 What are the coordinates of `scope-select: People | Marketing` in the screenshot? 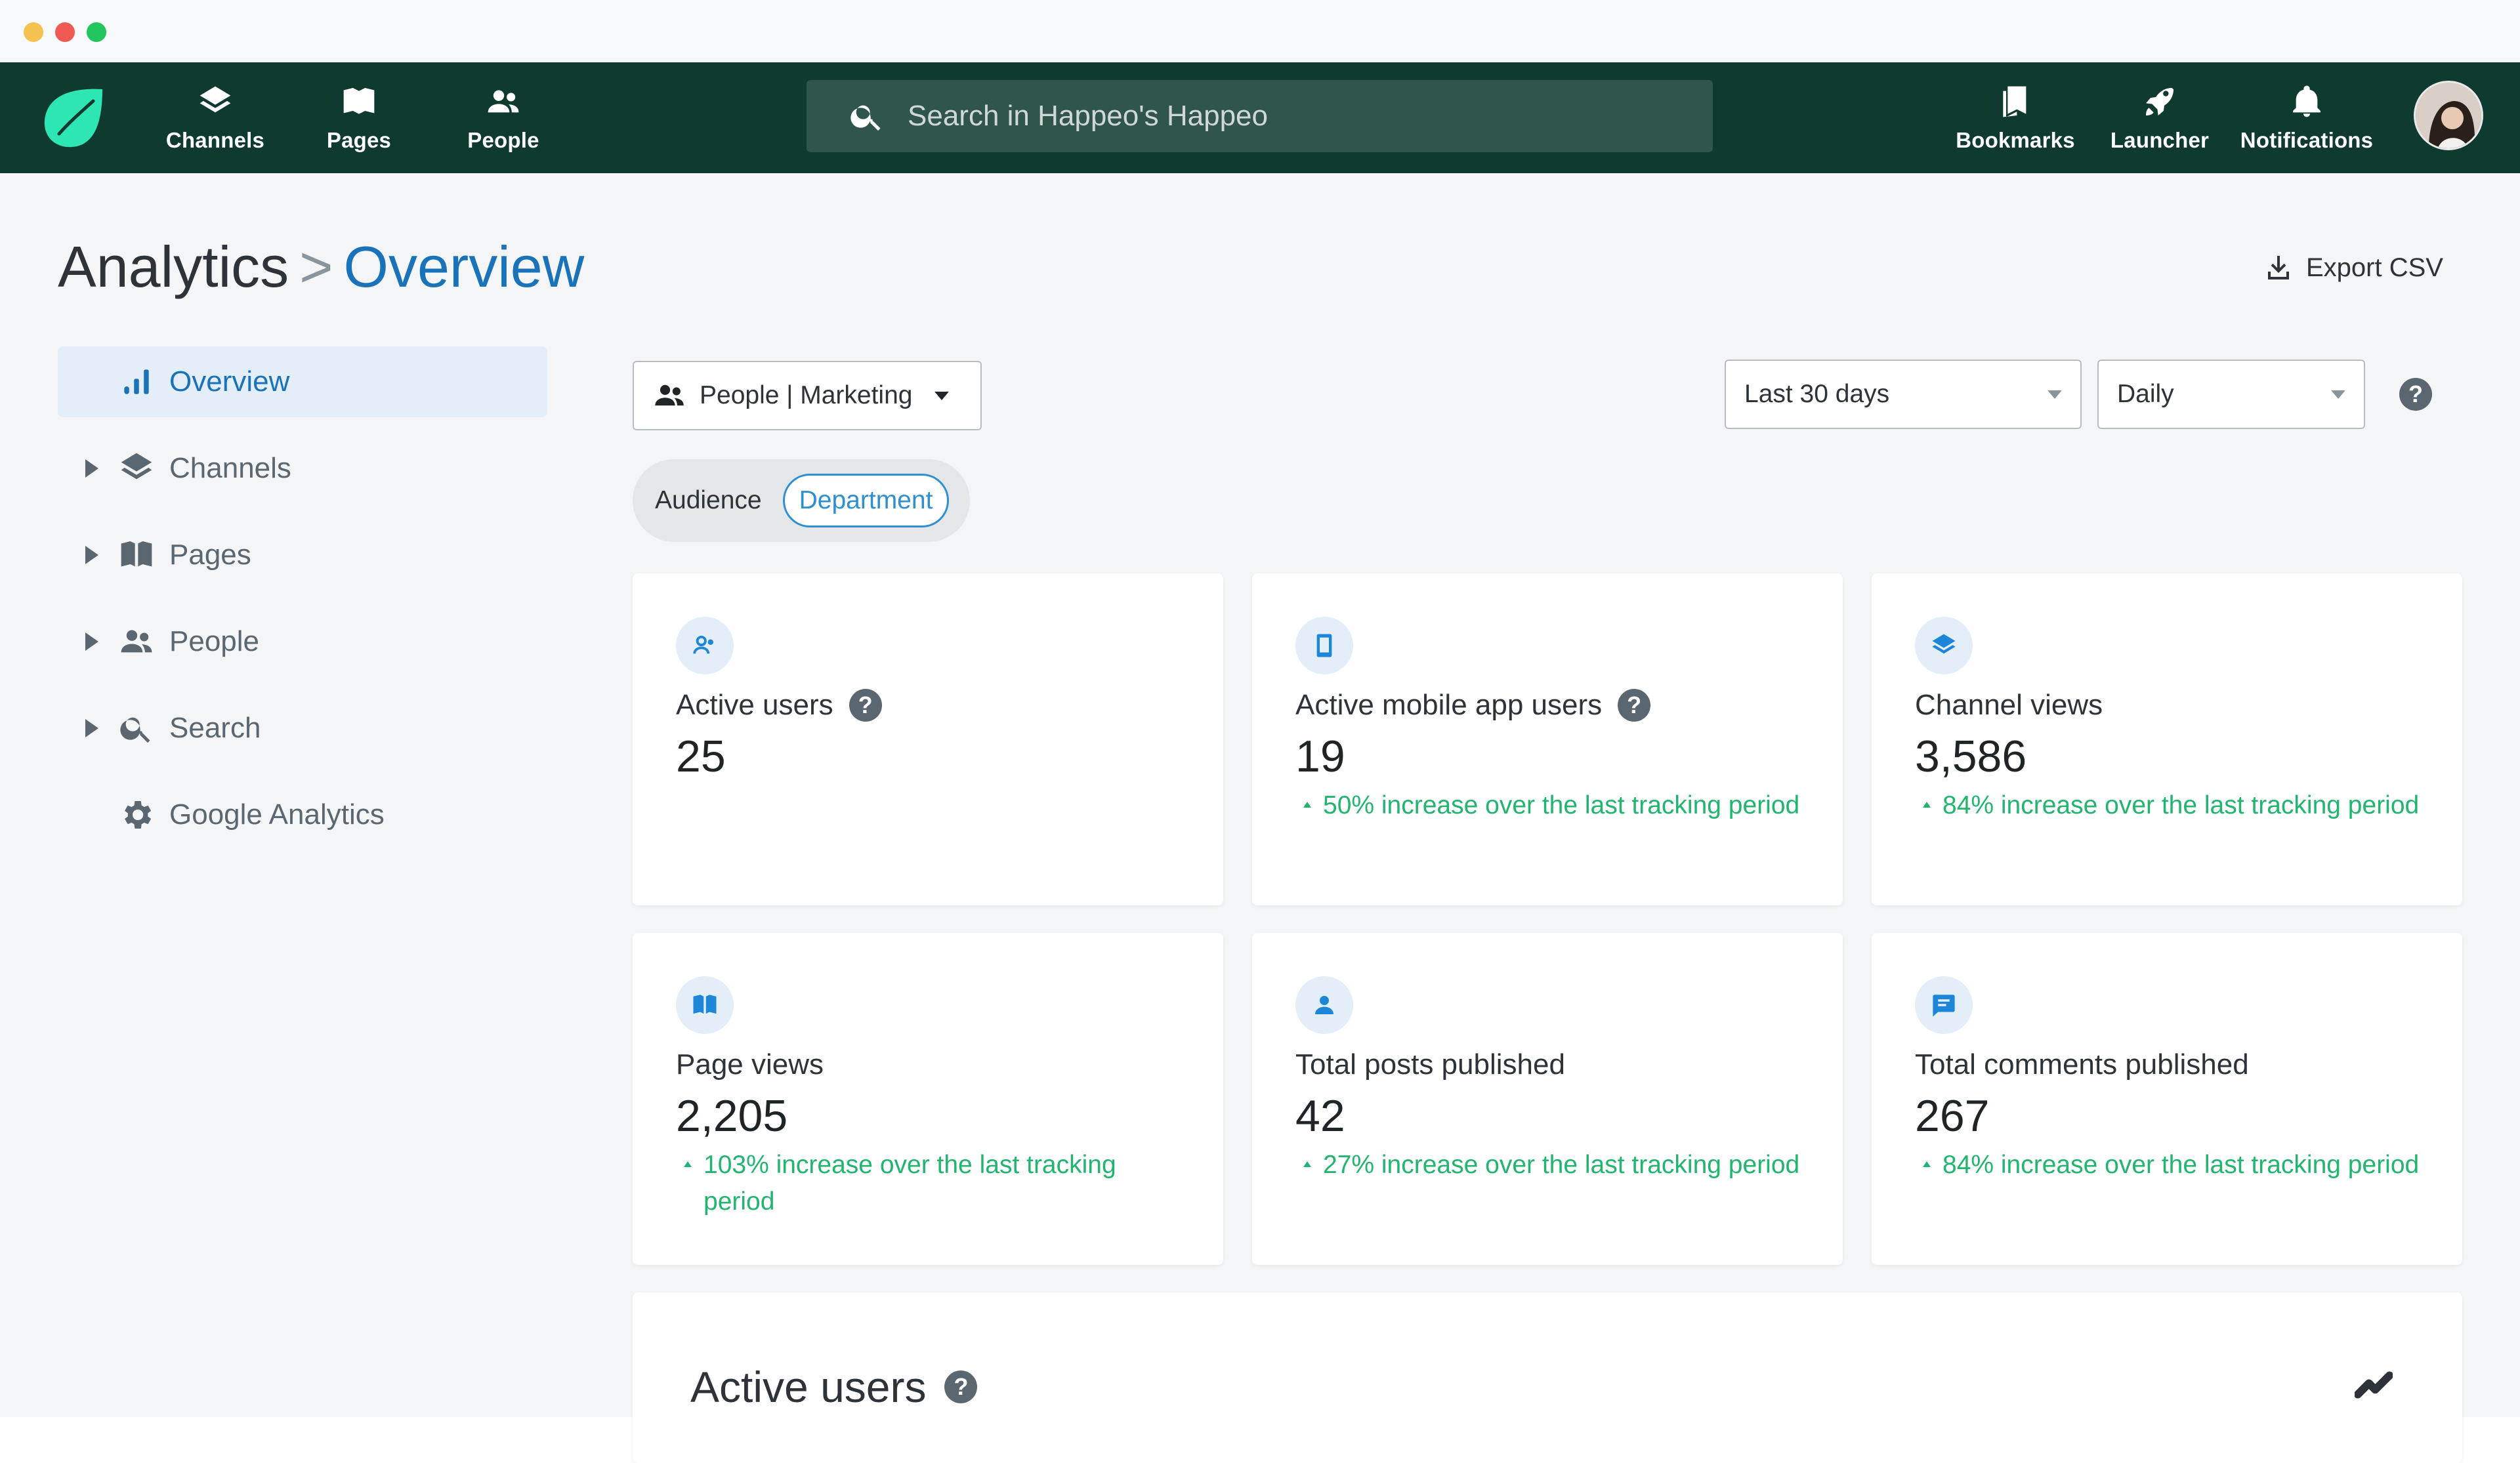 It's located at (807, 395).